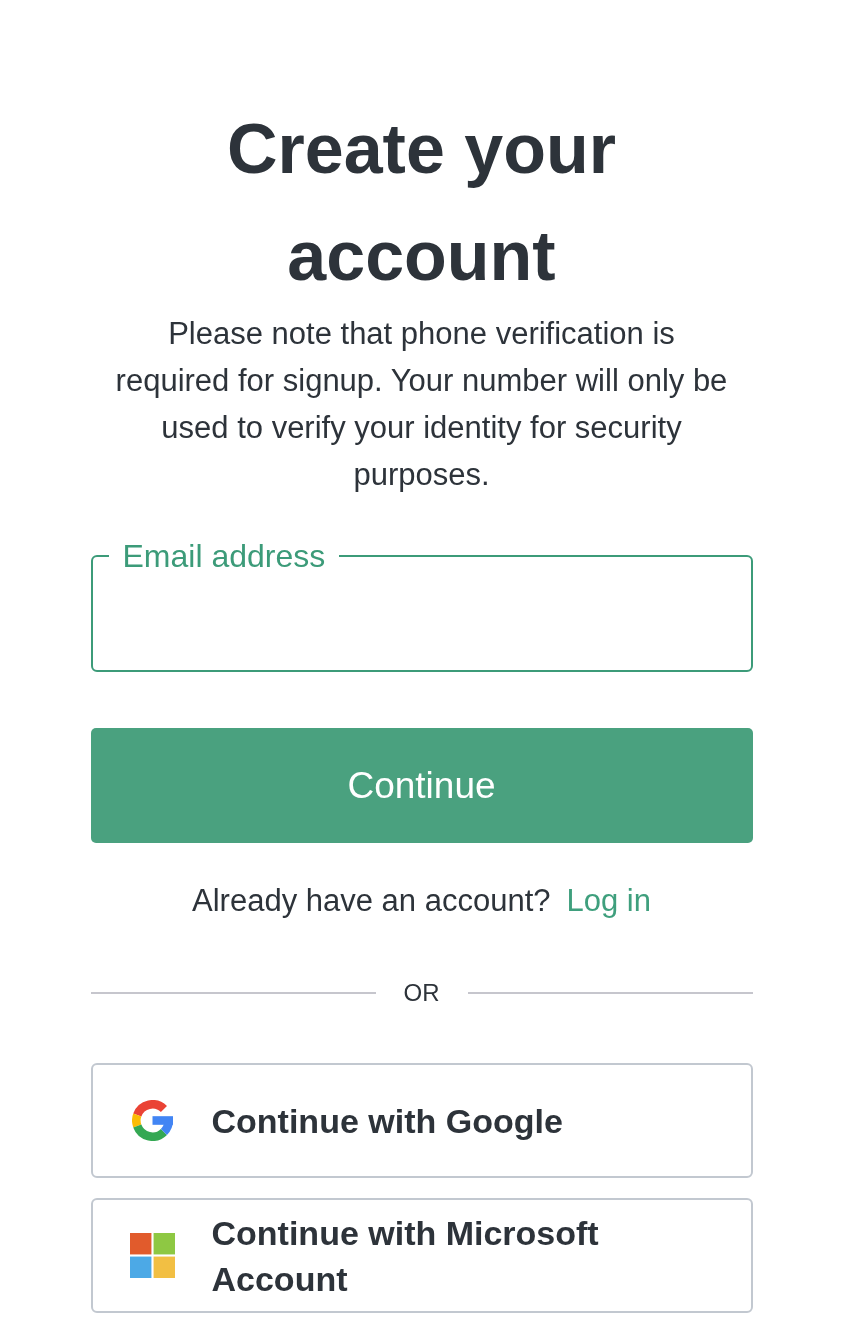 This screenshot has height=1337, width=843. I want to click on phone-verification-notice: Please note that phone verification is required for signup. Your number will only be used to verify your identity for security purposes., so click(421, 404).